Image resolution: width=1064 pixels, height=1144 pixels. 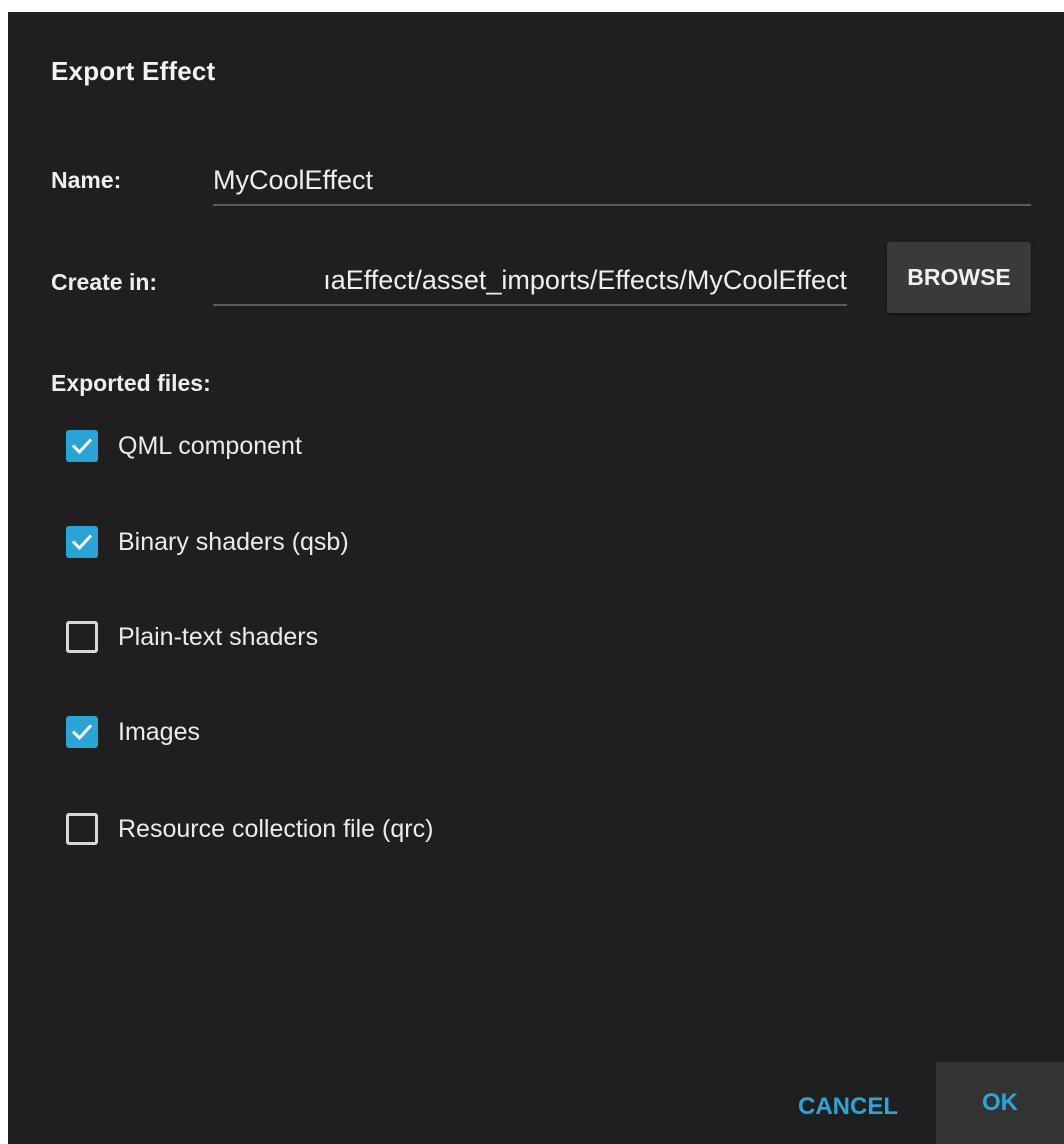 I want to click on name-input-value: MyCoolEffect, so click(x=293, y=180).